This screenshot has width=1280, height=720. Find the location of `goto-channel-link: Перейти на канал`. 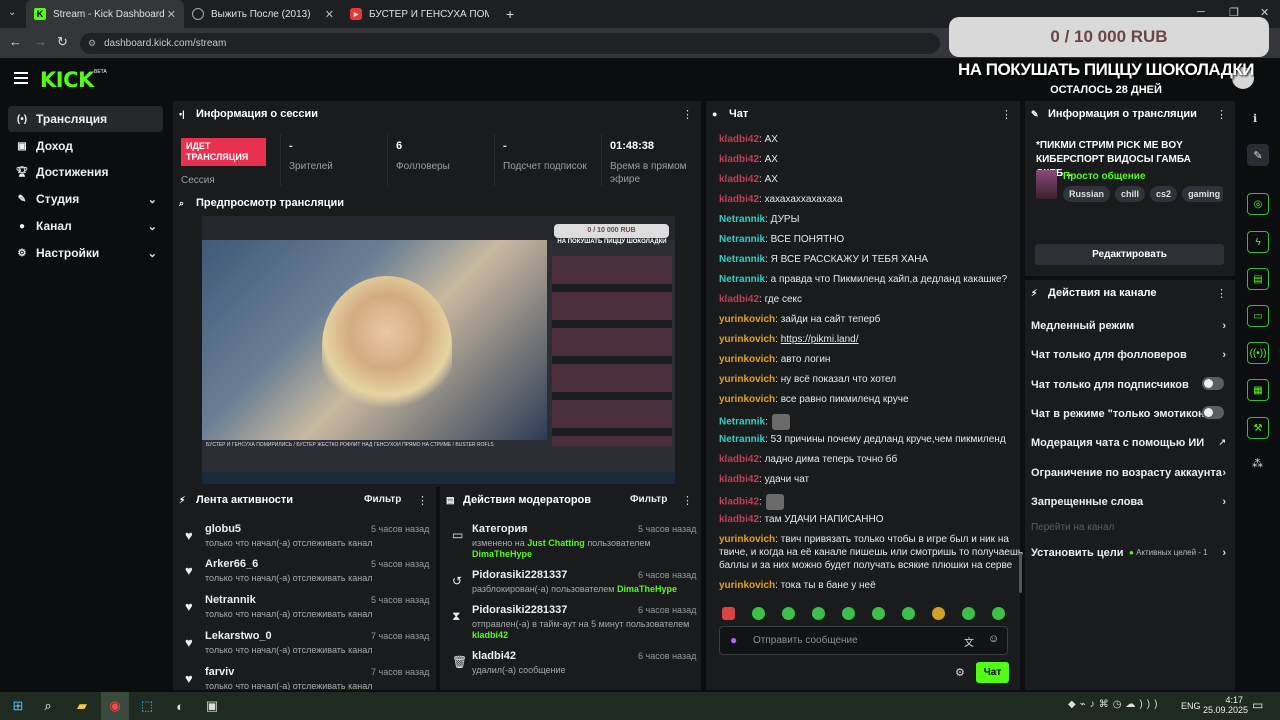

goto-channel-link: Перейти на канал is located at coordinates (1072, 527).